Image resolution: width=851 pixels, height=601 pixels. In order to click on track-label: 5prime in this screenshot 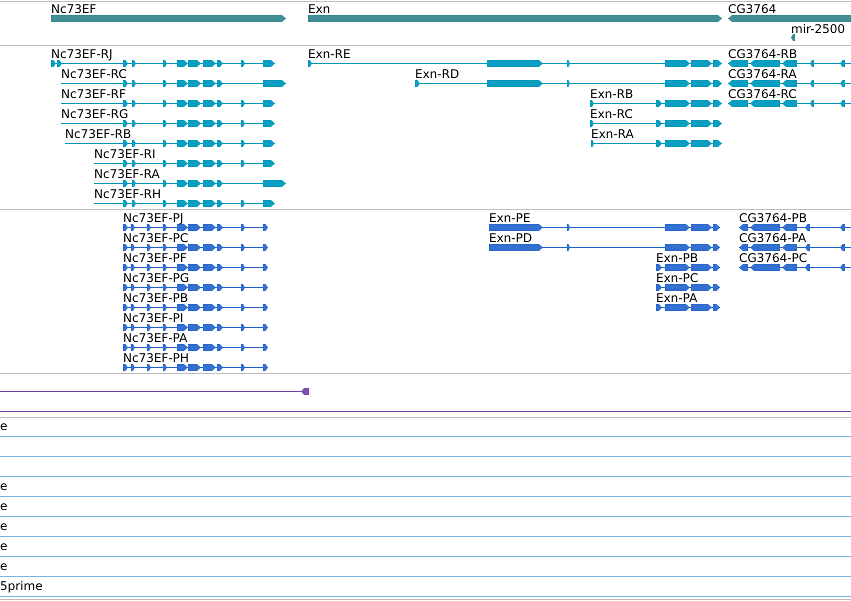, I will do `click(21, 586)`.